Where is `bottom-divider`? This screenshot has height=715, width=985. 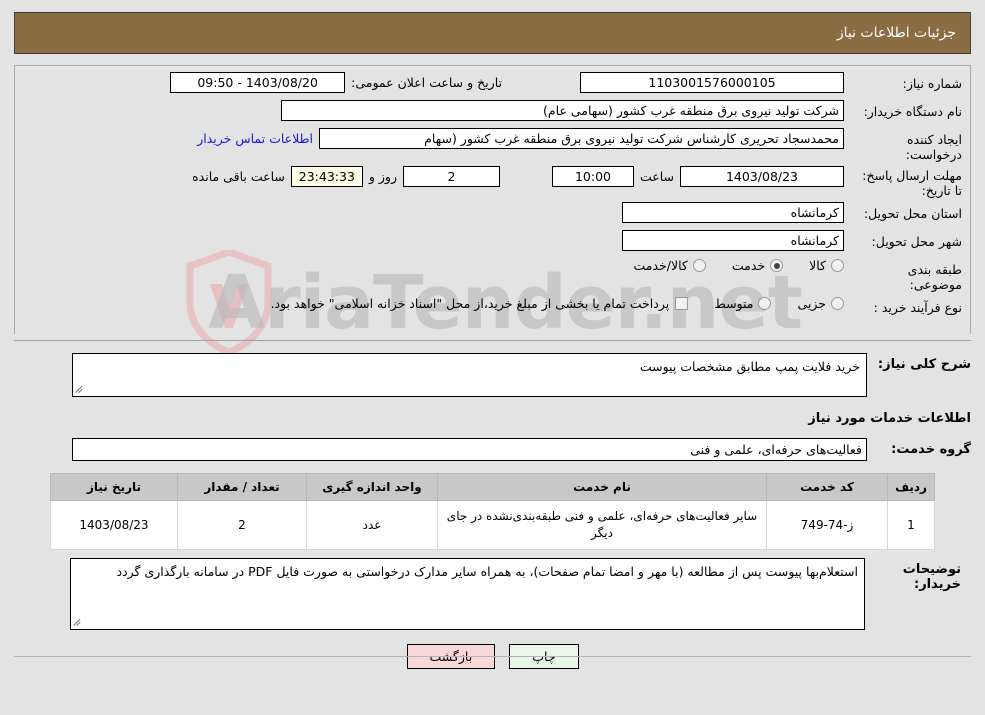 bottom-divider is located at coordinates (492, 656).